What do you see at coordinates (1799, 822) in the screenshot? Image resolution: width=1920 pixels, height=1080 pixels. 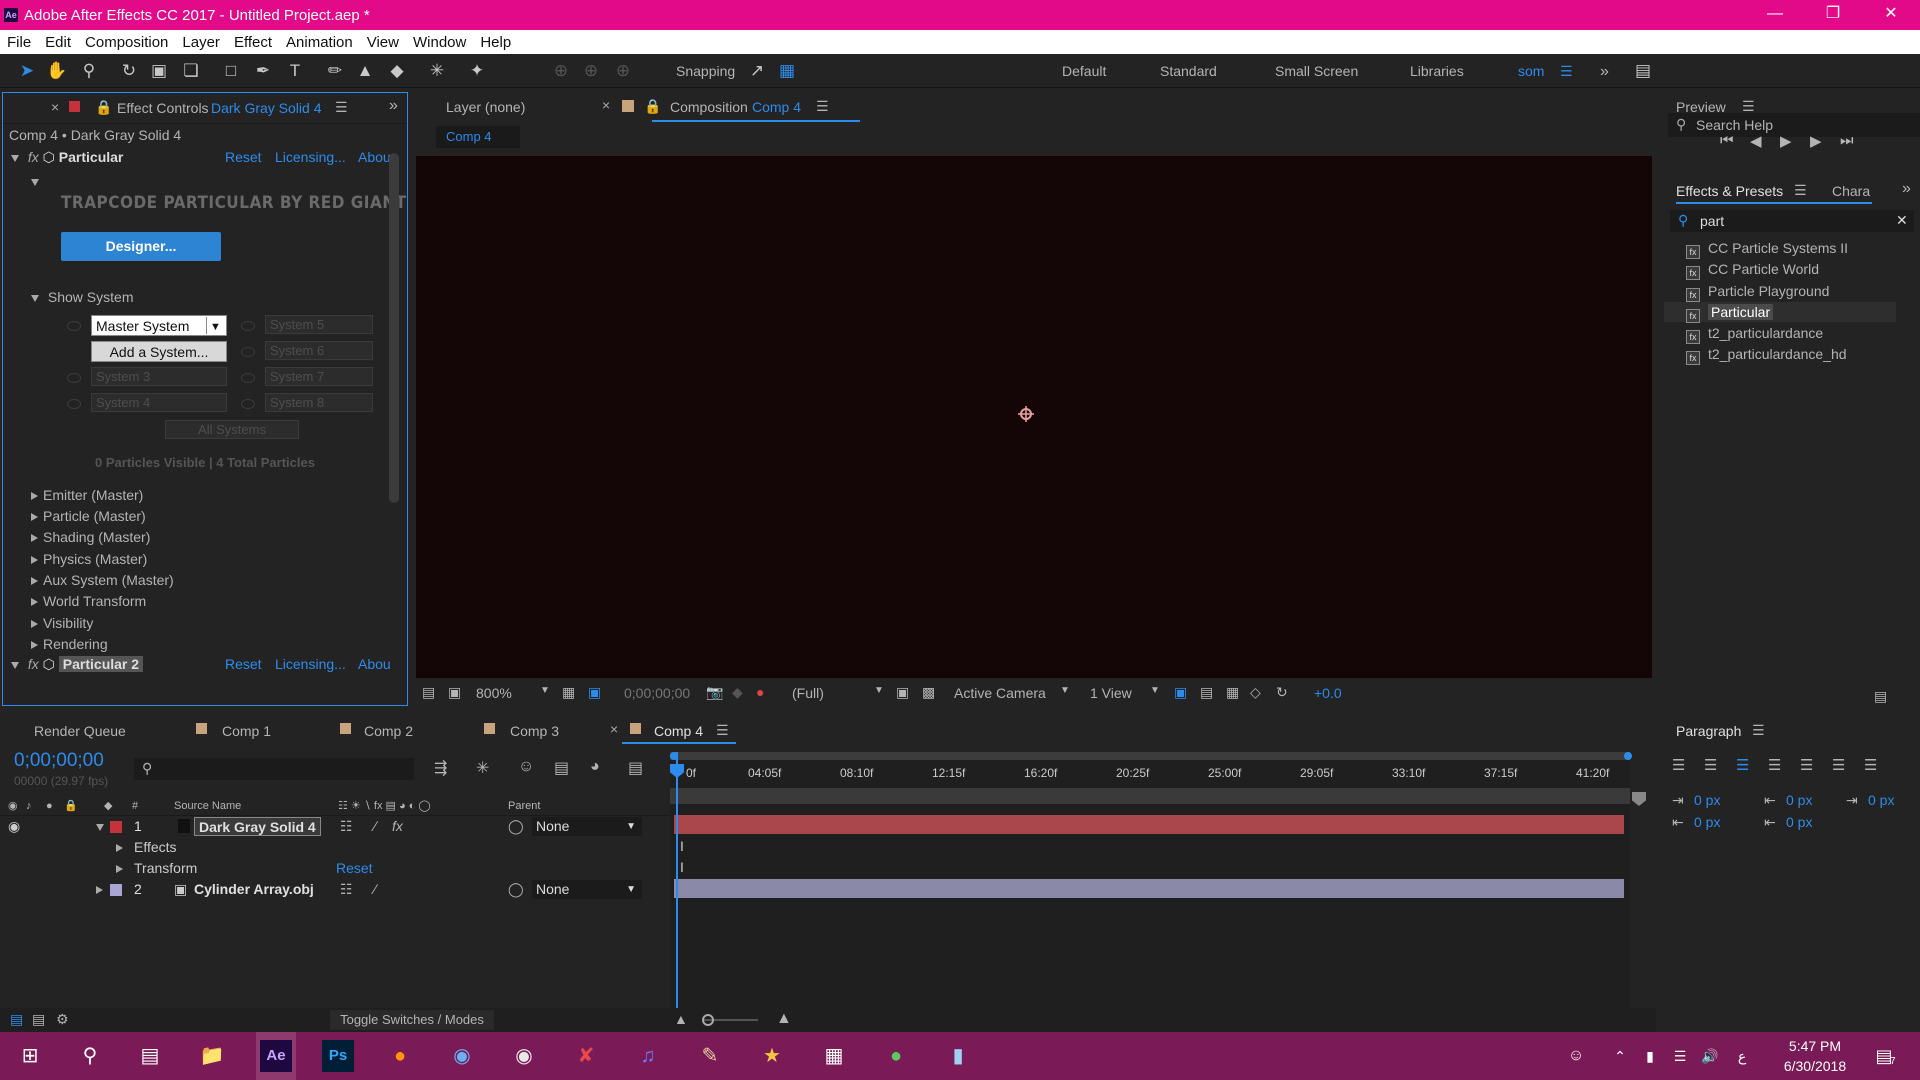 I see `space-after-value: 0 px` at bounding box center [1799, 822].